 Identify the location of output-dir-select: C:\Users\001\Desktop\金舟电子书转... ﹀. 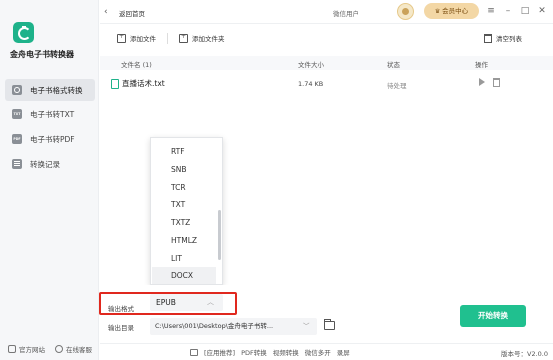
(233, 326).